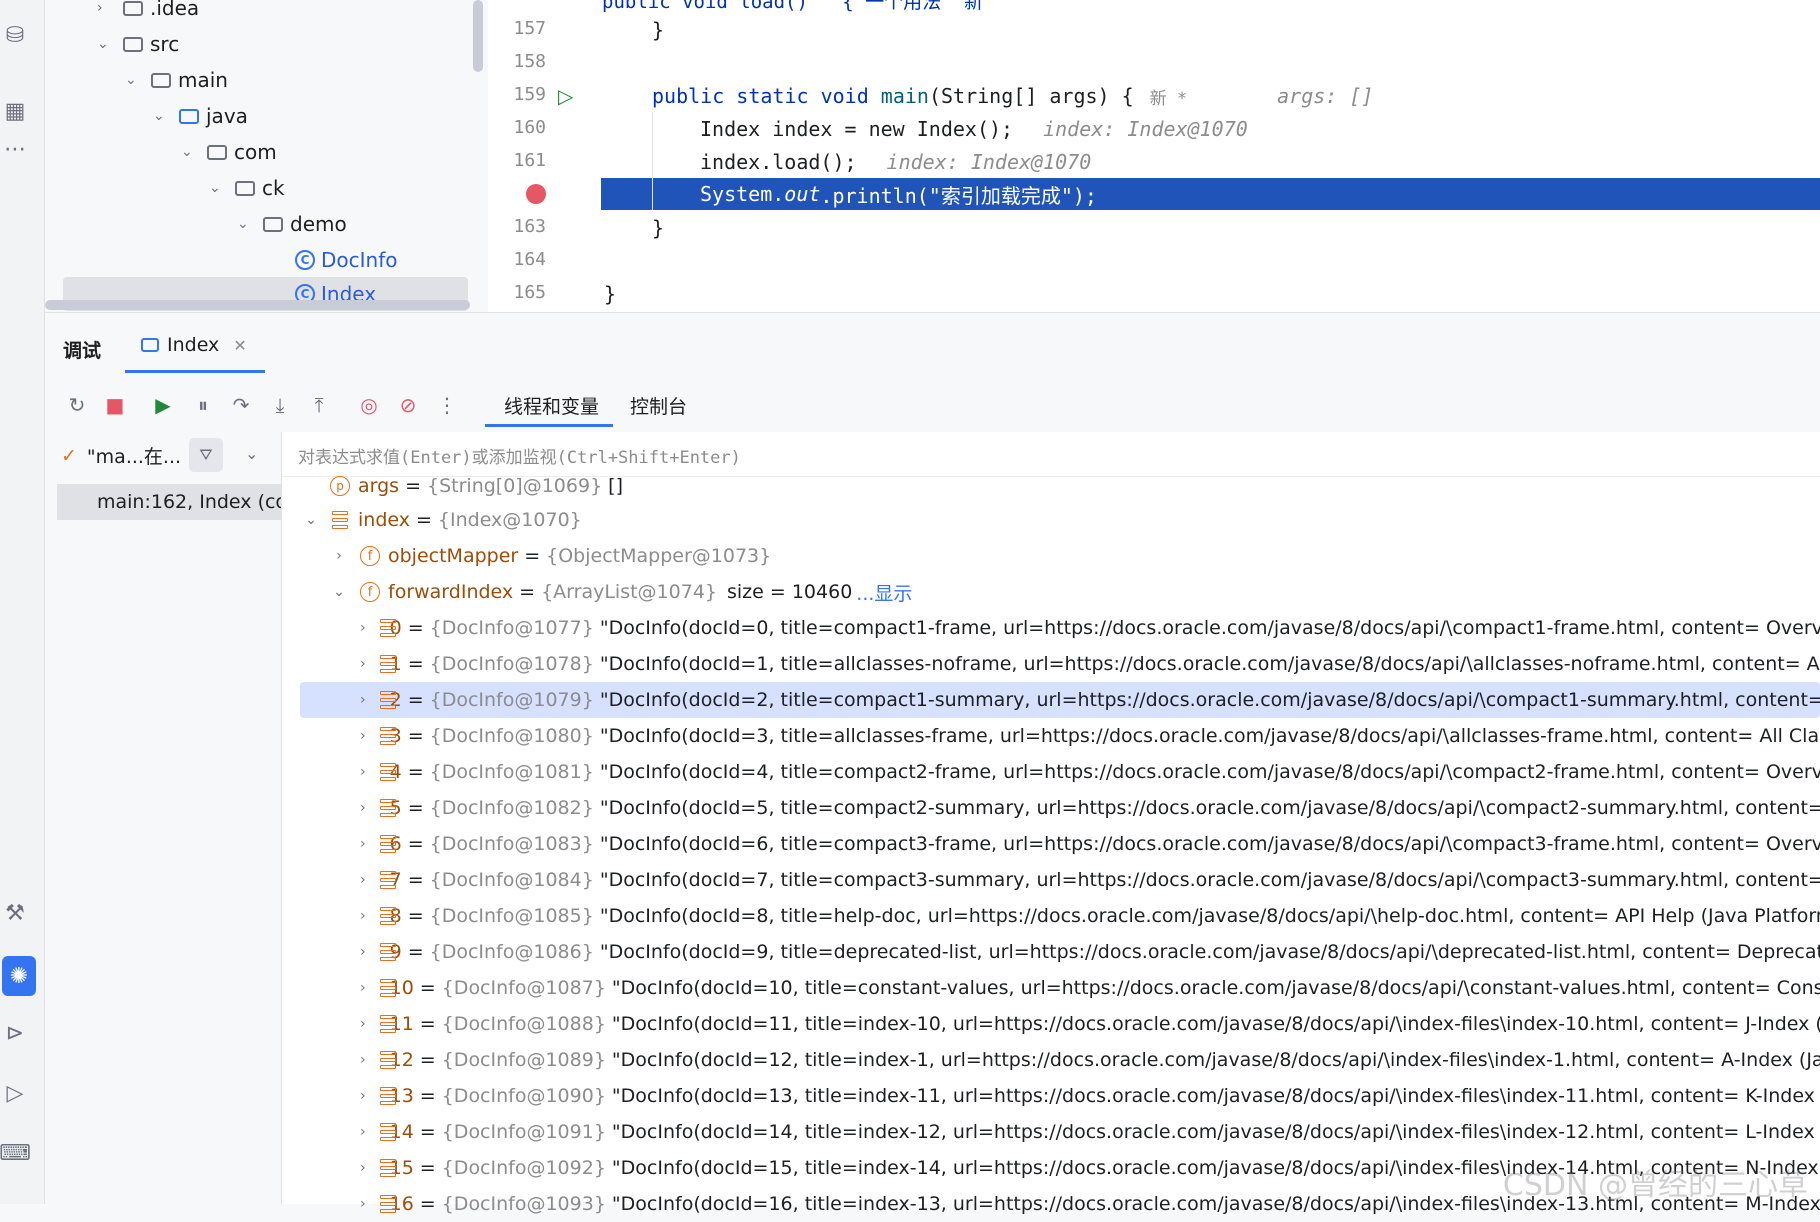 This screenshot has height=1222, width=1820. I want to click on item-ref: {DocInfo@1080}, so click(511, 736).